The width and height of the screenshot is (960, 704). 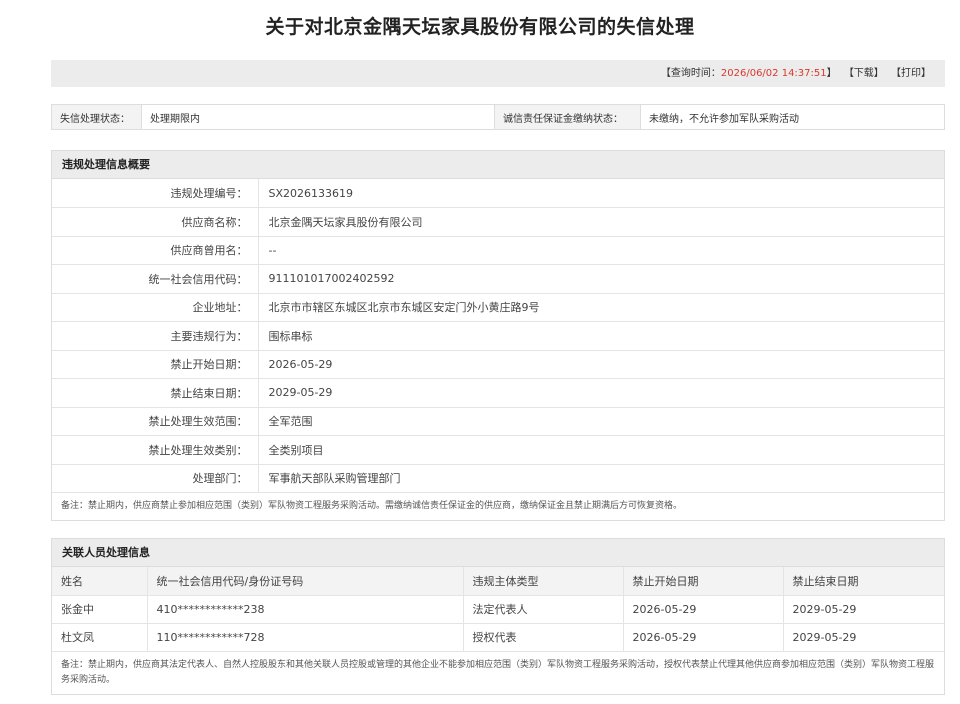 What do you see at coordinates (601, 478) in the screenshot?
I see `info-value: 军事航天部队采购管理部门` at bounding box center [601, 478].